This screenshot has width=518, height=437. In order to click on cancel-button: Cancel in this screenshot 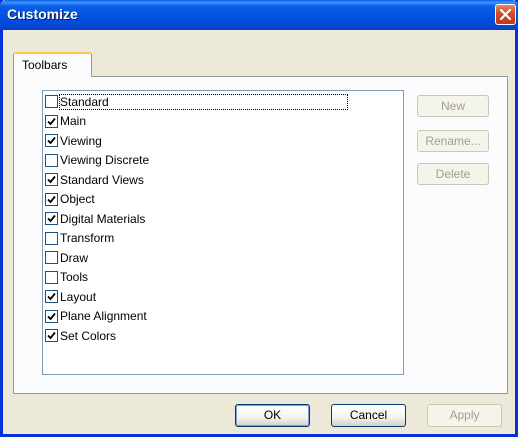, I will do `click(368, 415)`.